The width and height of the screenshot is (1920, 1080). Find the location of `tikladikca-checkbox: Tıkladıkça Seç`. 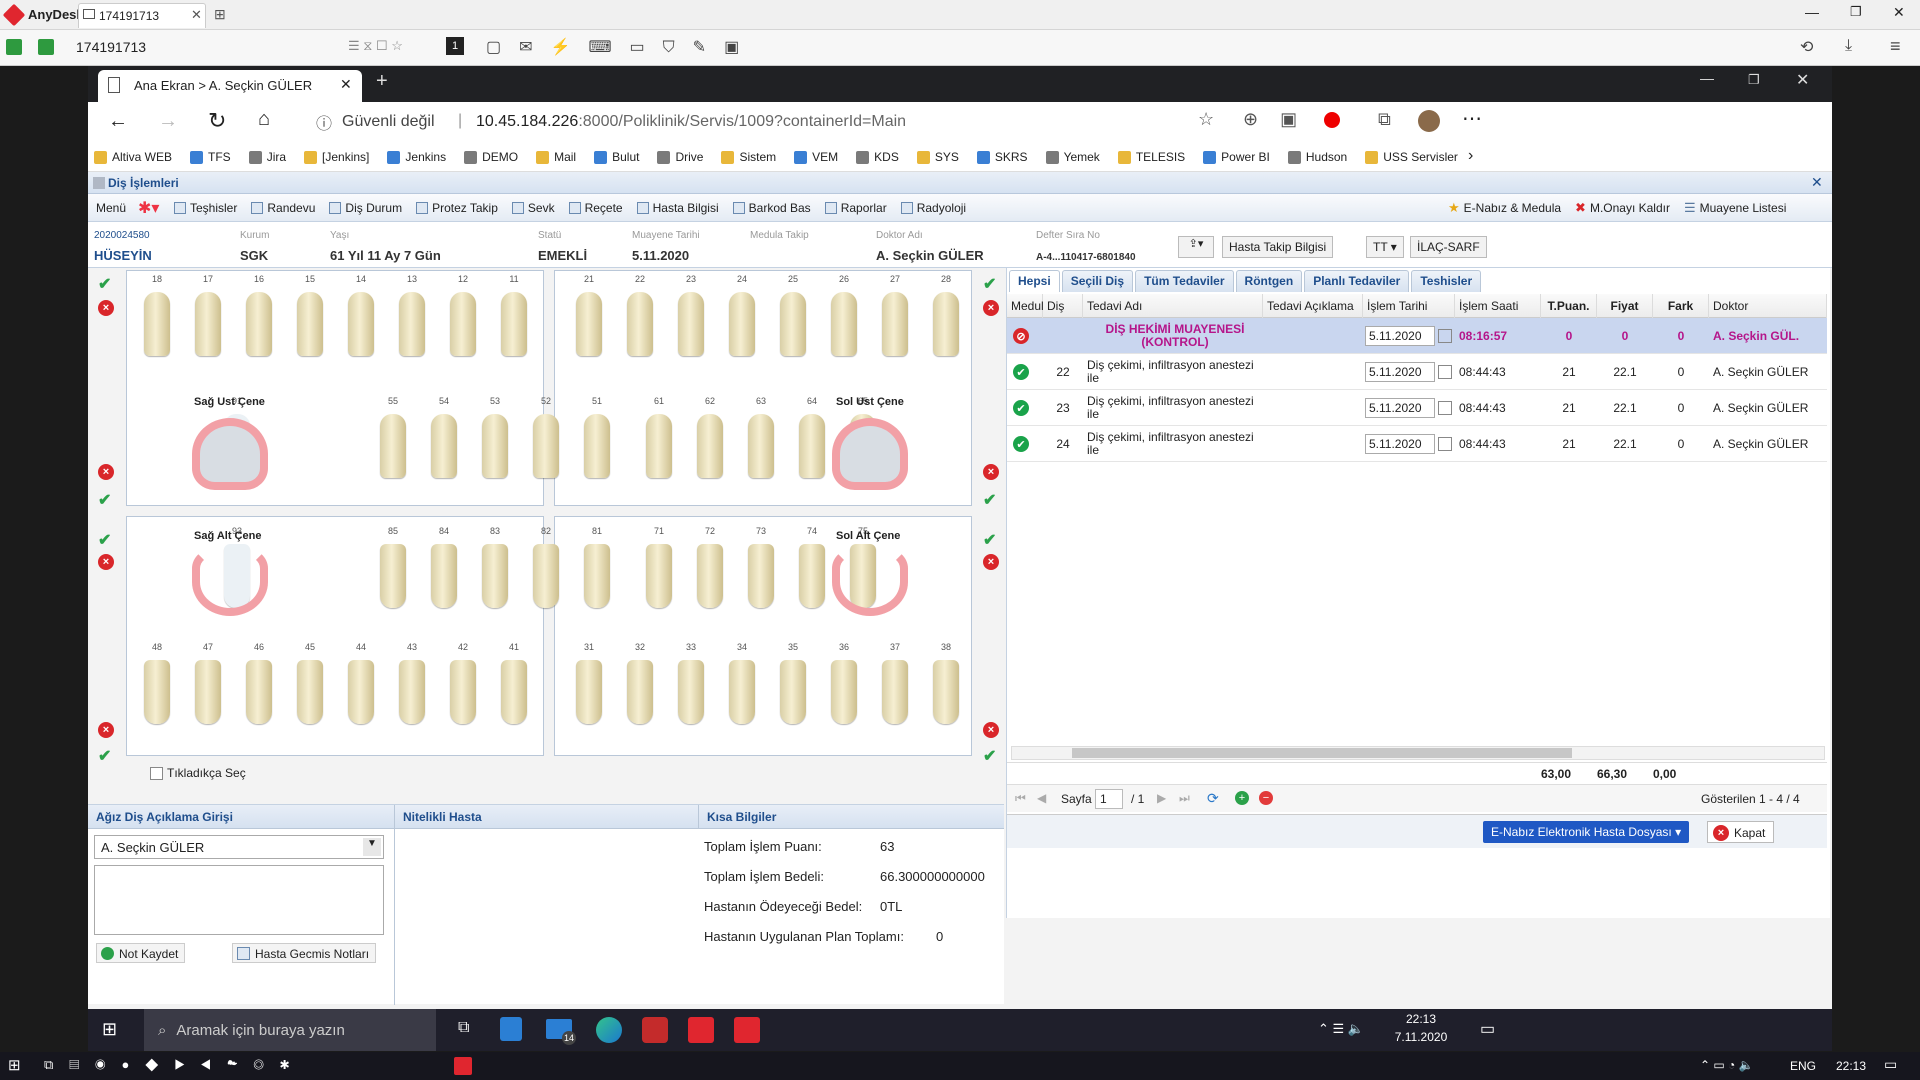

tikladikca-checkbox: Tıkladıkça Seç is located at coordinates (198, 773).